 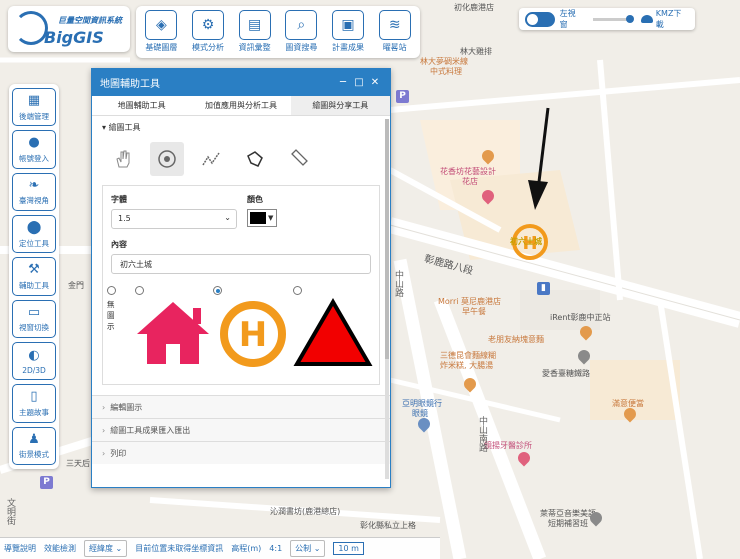 I want to click on map-label: 老朋友納塊意麵, so click(x=516, y=339).